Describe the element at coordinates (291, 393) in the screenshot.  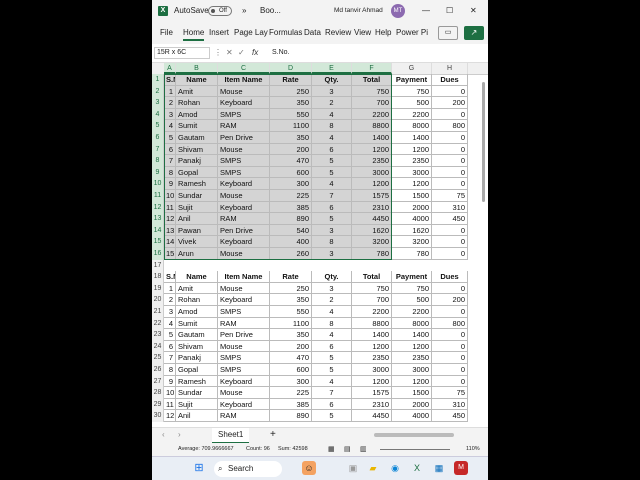
I see `cell: 225` at that location.